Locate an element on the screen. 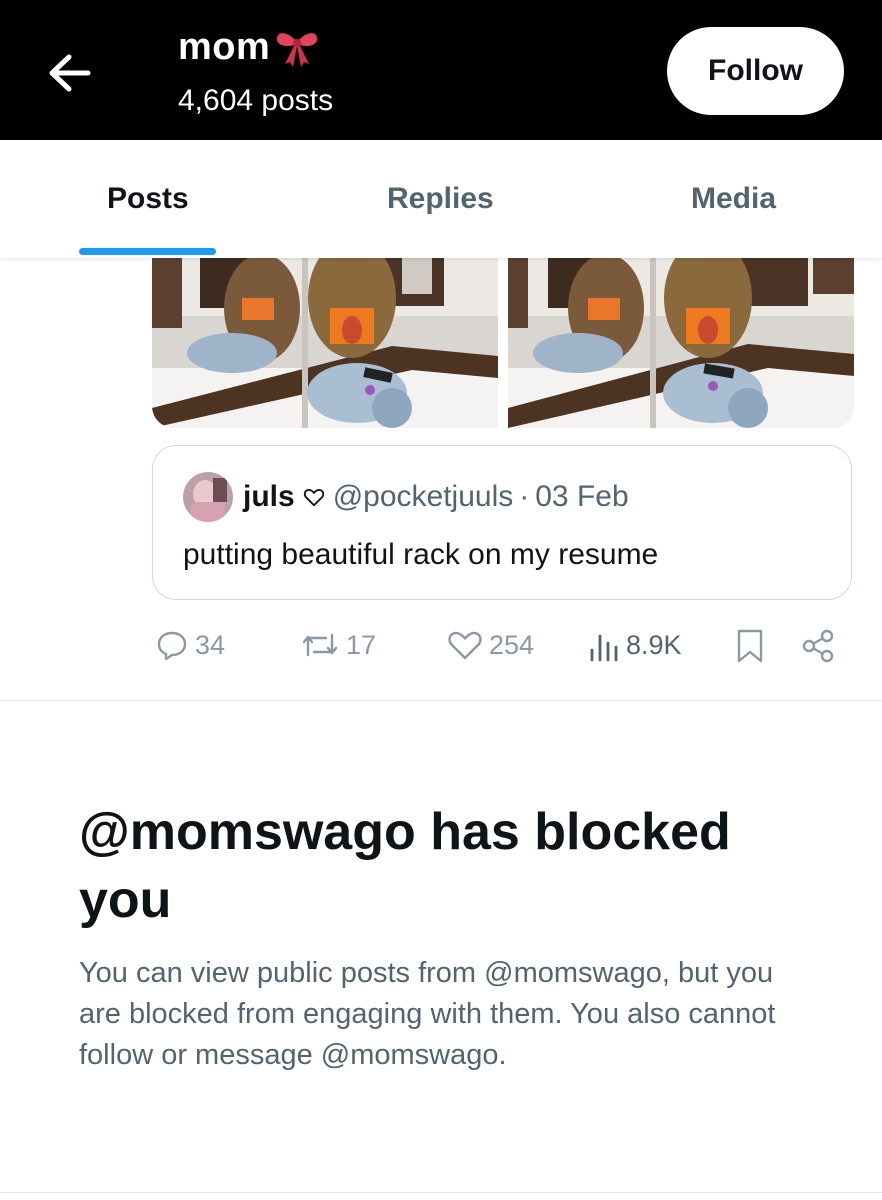 This screenshot has width=882, height=1200. post-count: 4,604 posts is located at coordinates (256, 100).